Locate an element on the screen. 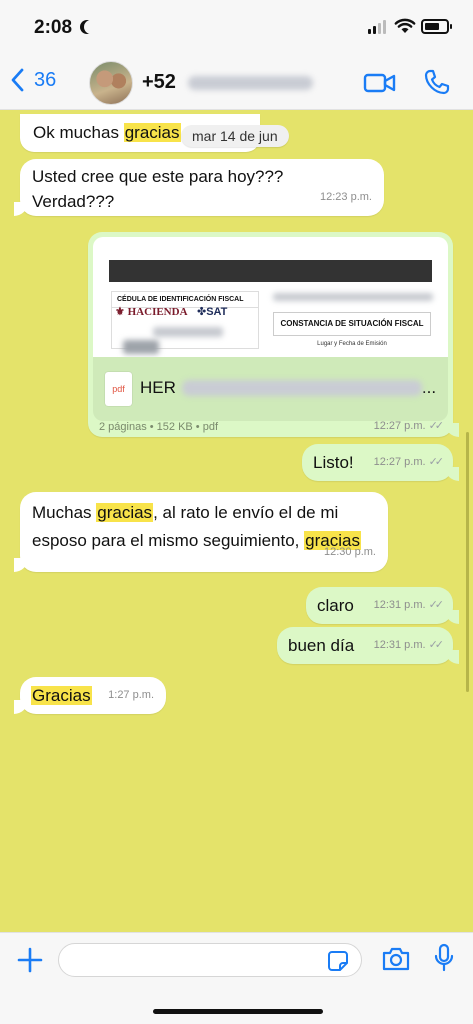 Image resolution: width=473 pixels, height=1024 pixels. sat-label: SAT is located at coordinates (217, 312).